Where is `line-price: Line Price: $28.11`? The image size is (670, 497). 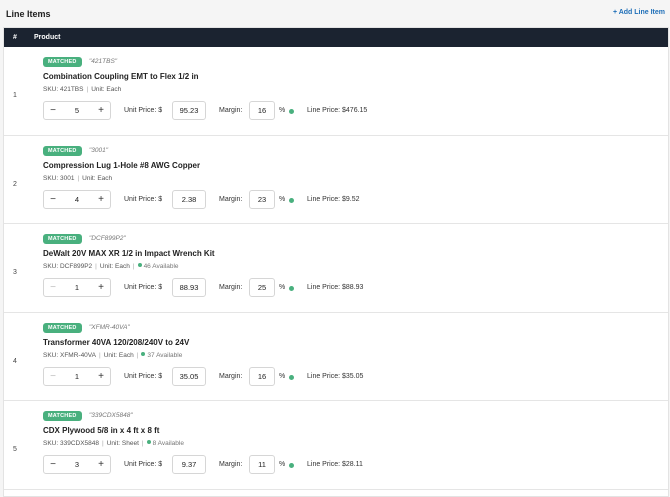 line-price: Line Price: $28.11 is located at coordinates (335, 464).